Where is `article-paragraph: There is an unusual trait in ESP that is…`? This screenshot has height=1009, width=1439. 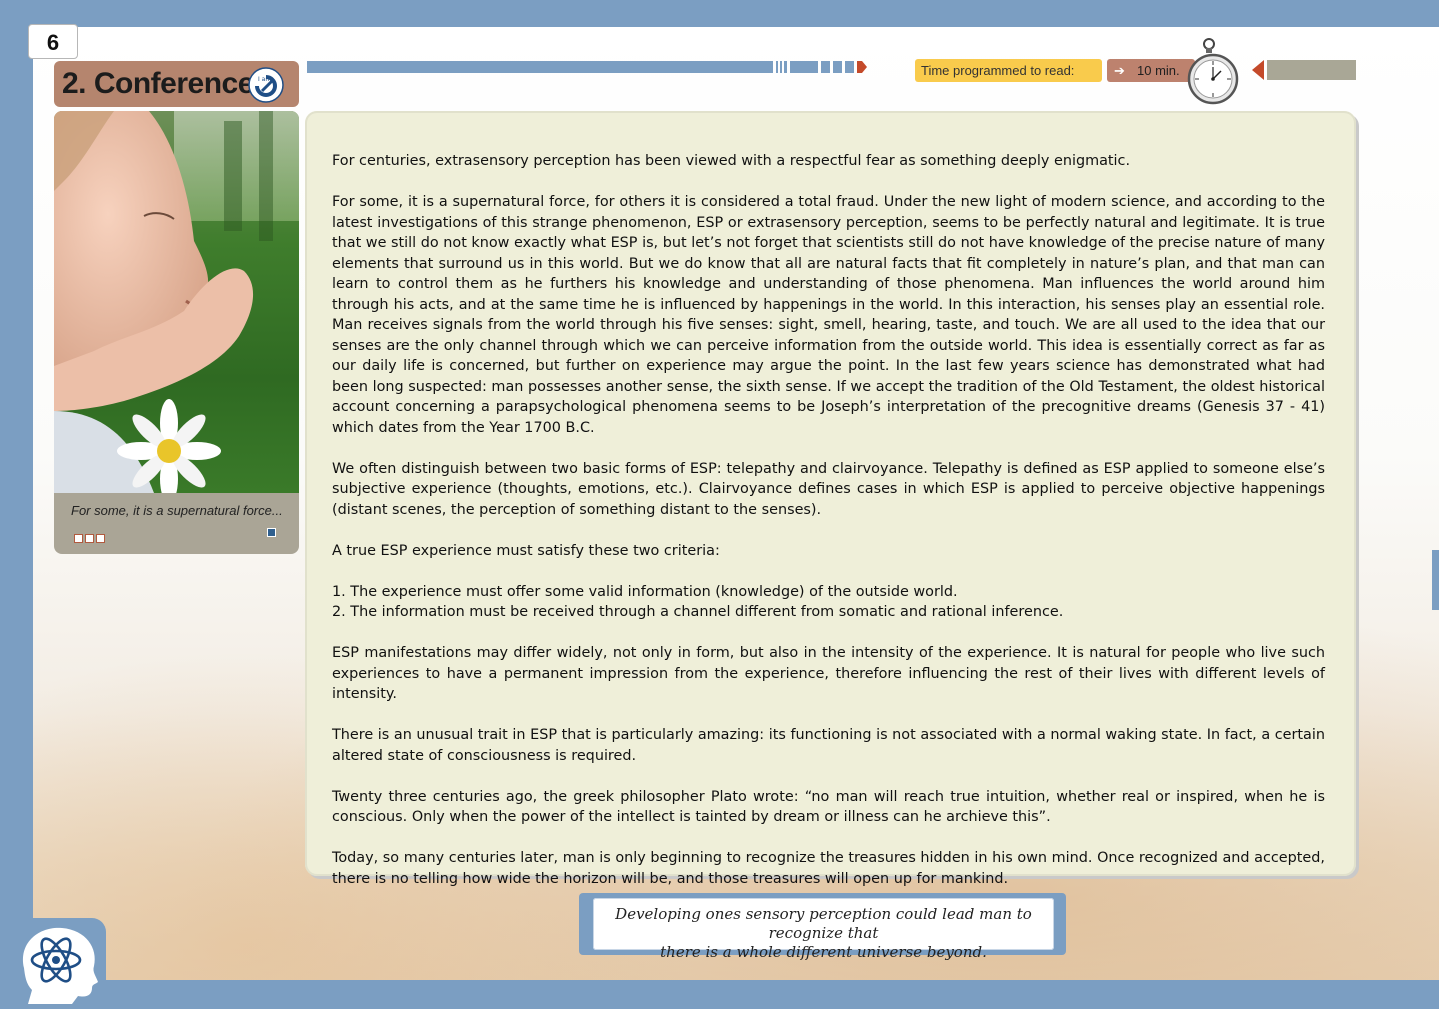
article-paragraph: There is an unusual trait in ESP that is… is located at coordinates (828, 745).